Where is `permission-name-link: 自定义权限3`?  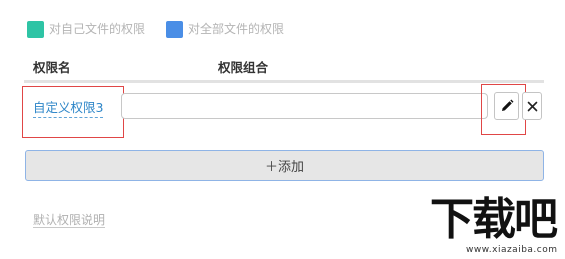 permission-name-link: 自定义权限3 is located at coordinates (68, 107).